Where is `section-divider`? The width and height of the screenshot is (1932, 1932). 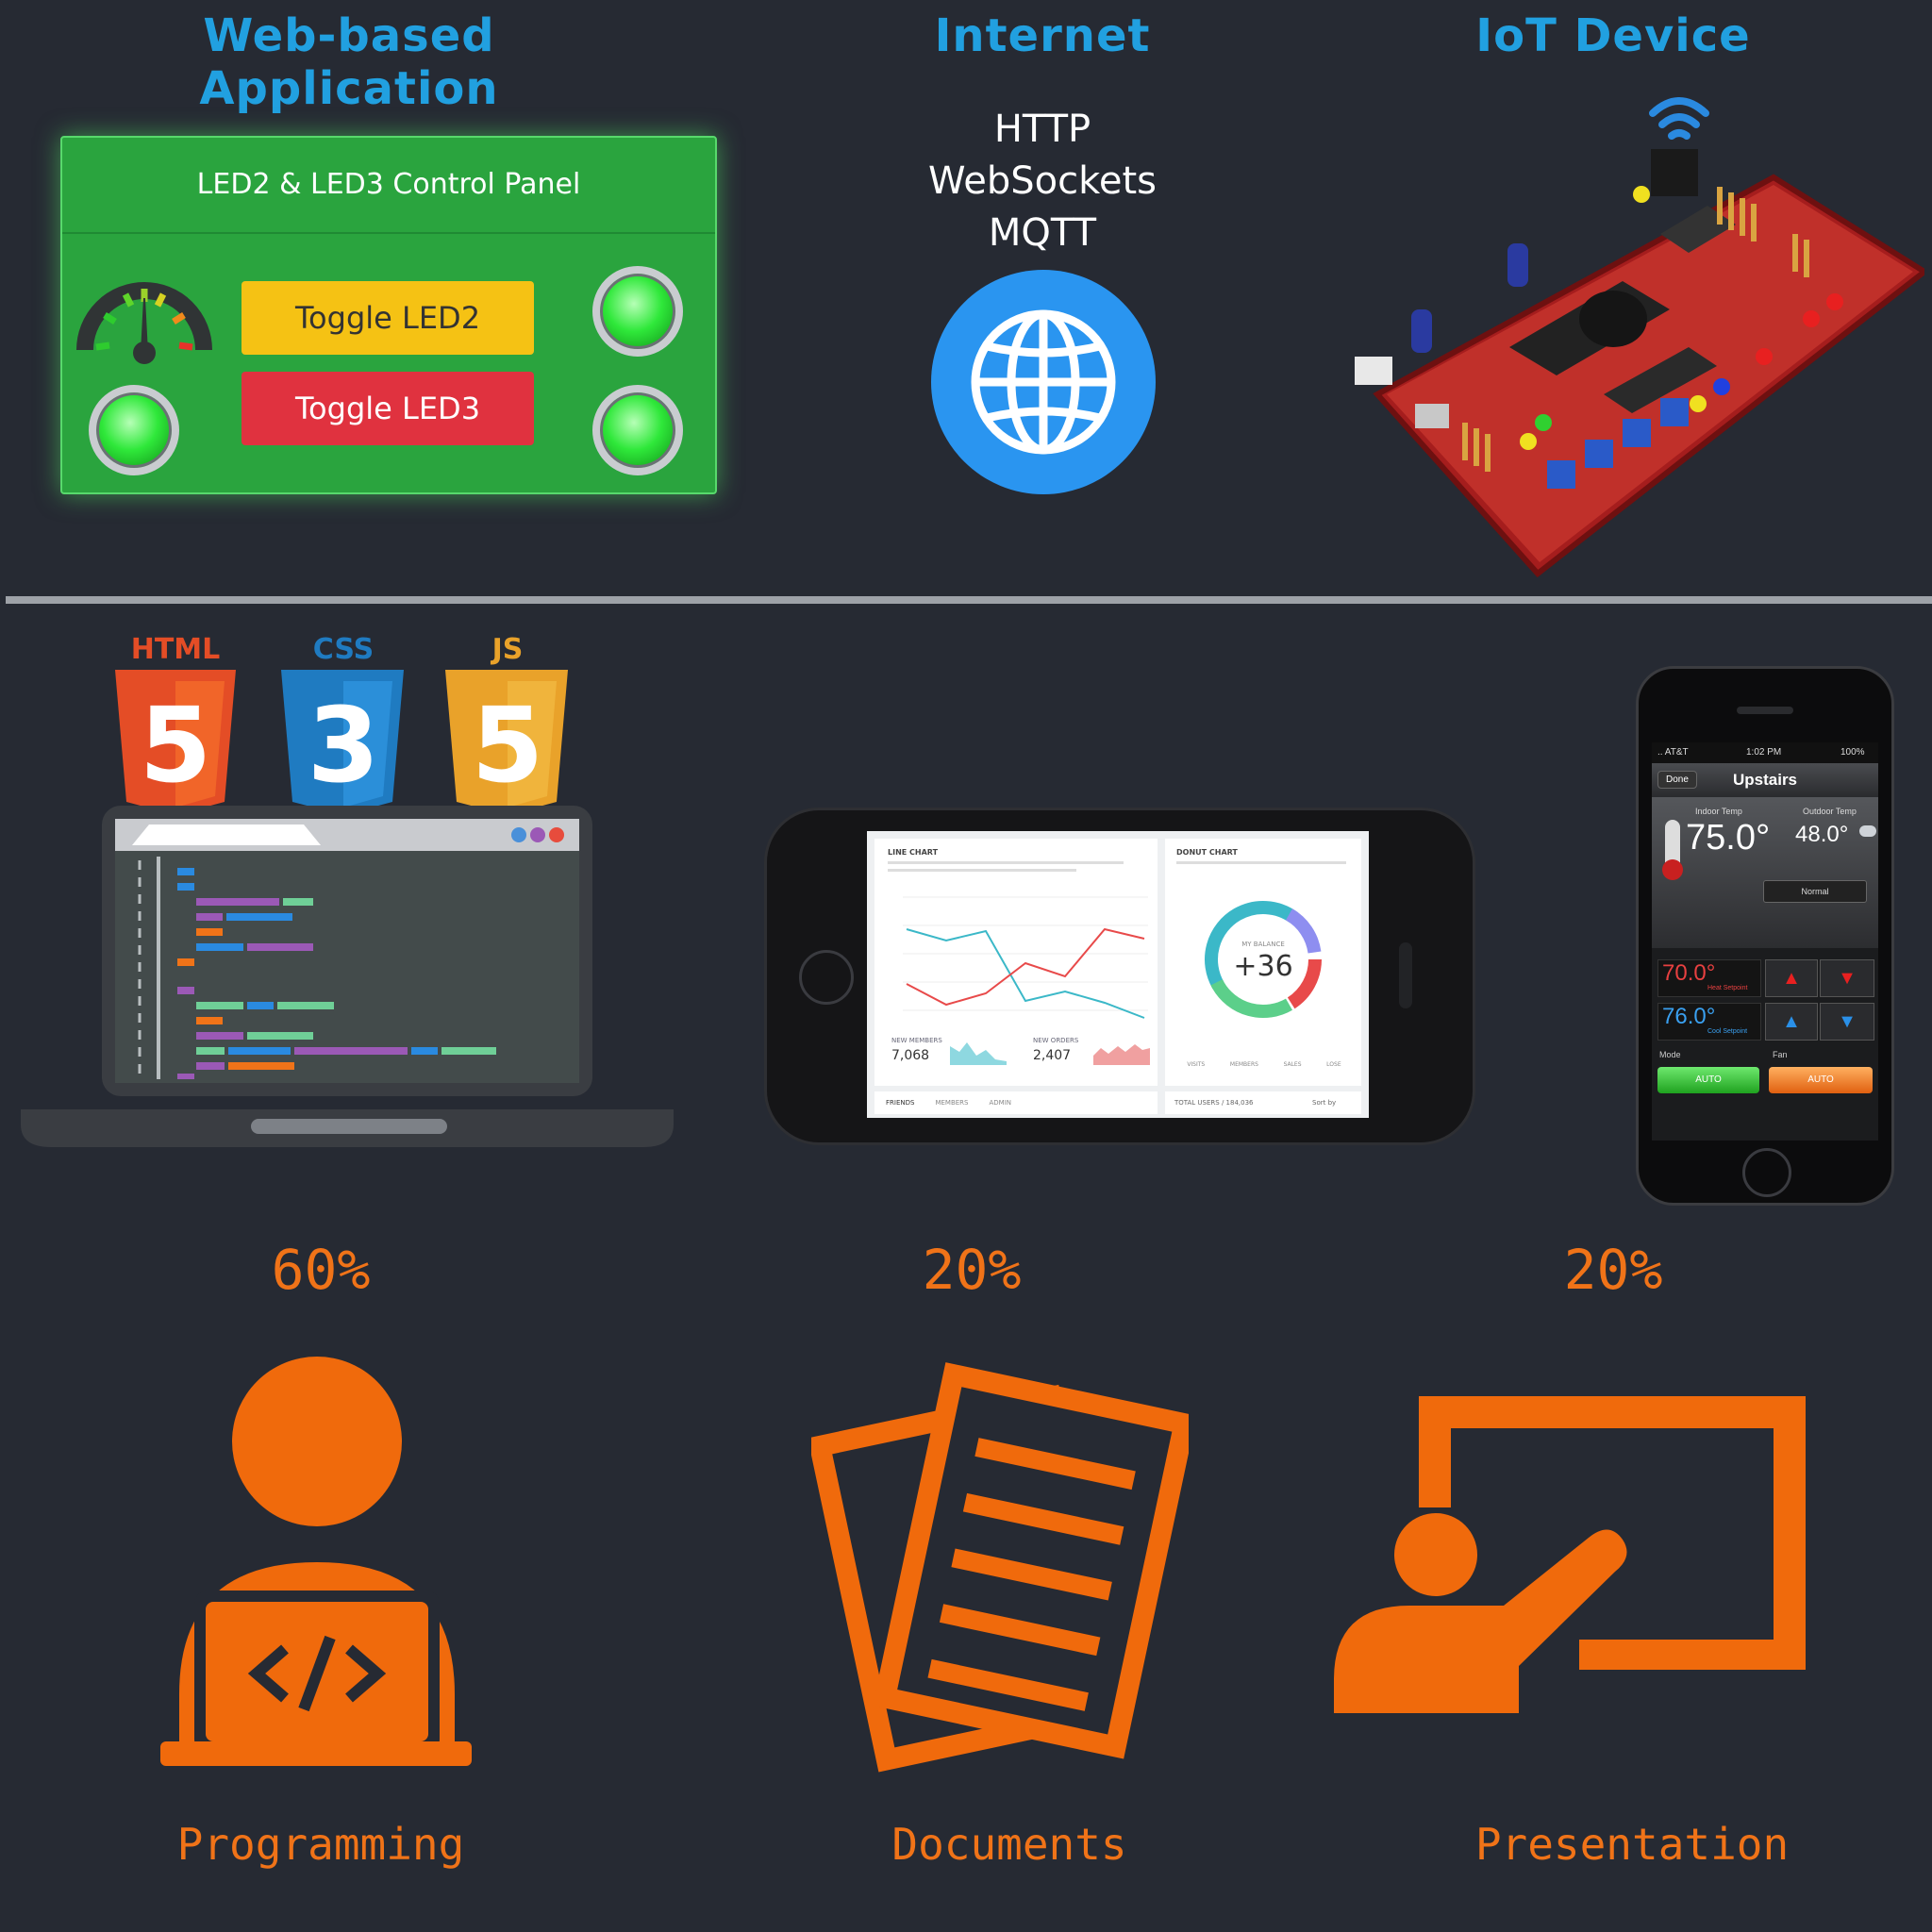
section-divider is located at coordinates (969, 600).